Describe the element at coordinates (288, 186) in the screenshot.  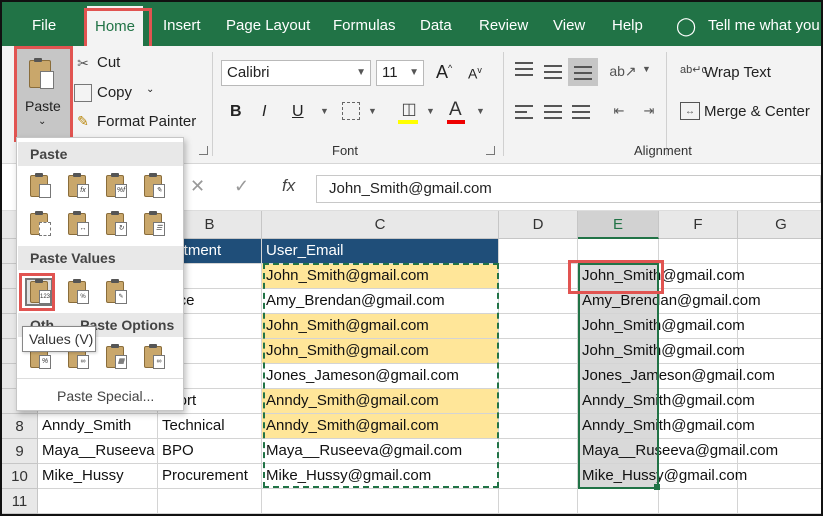
I see `insert-function-button: fx` at that location.